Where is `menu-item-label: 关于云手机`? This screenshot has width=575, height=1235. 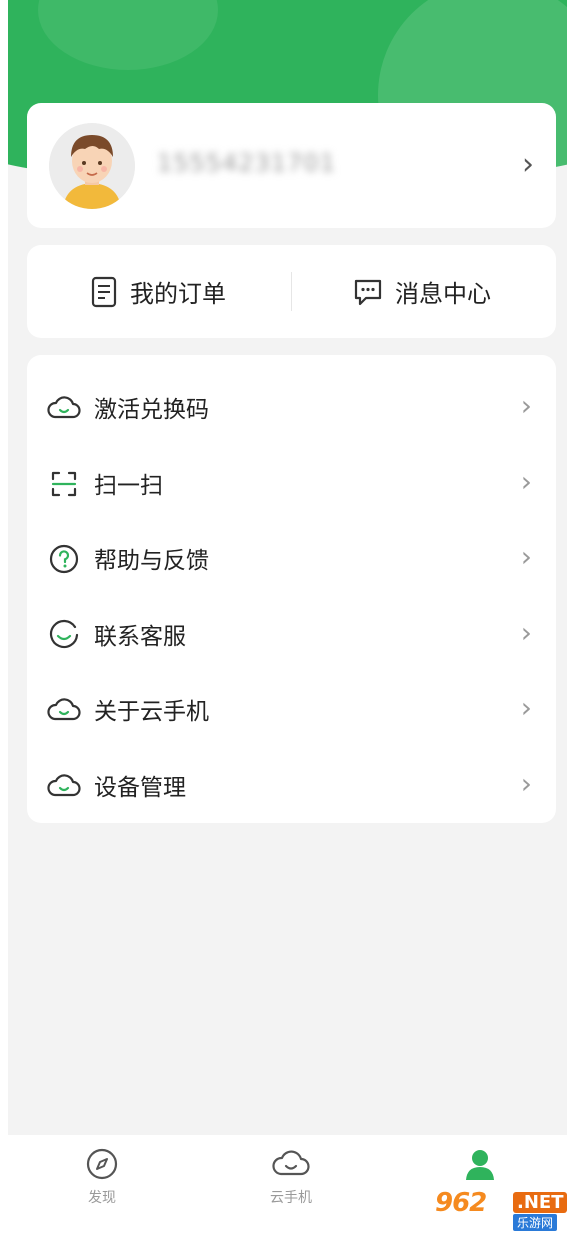 menu-item-label: 关于云手机 is located at coordinates (151, 712).